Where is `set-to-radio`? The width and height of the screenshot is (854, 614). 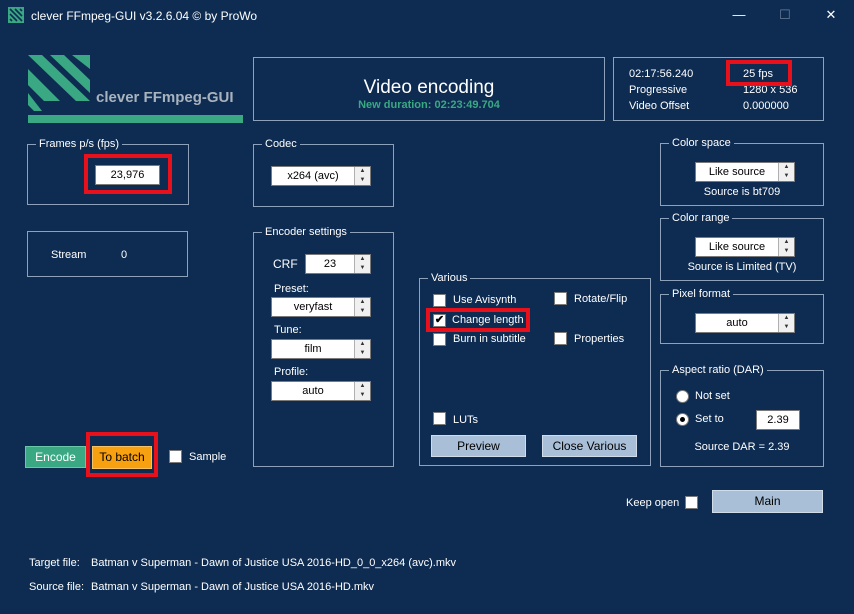
set-to-radio is located at coordinates (682, 419).